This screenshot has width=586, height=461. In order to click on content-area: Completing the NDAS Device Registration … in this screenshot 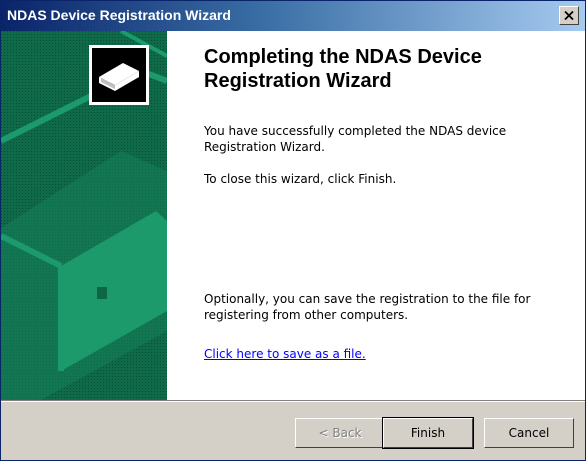, I will do `click(389, 69)`.